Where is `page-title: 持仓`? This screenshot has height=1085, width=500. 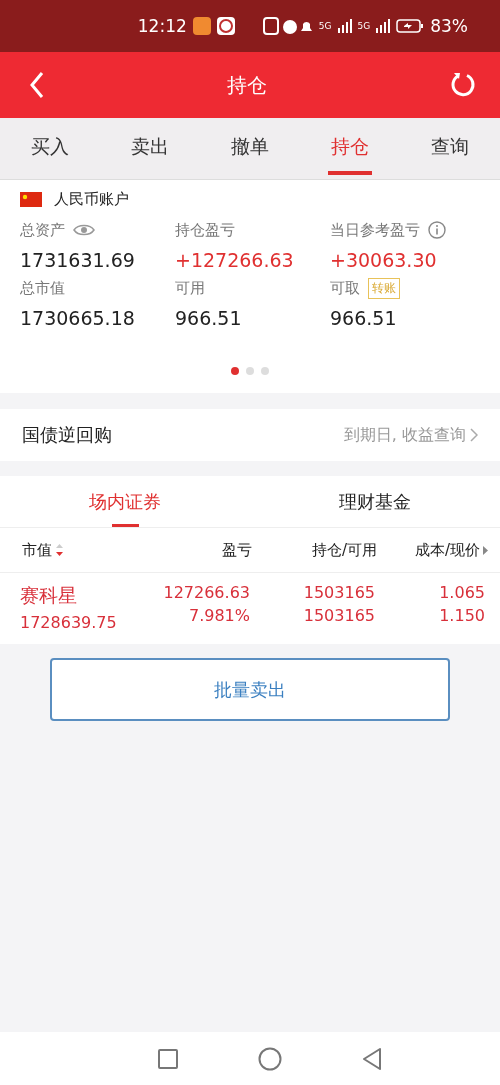 page-title: 持仓 is located at coordinates (247, 85).